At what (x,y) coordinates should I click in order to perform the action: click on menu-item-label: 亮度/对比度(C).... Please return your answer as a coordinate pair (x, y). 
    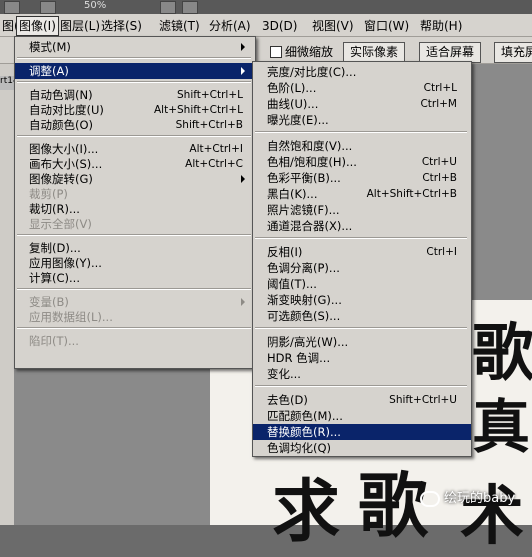
    Looking at the image, I should click on (312, 72).